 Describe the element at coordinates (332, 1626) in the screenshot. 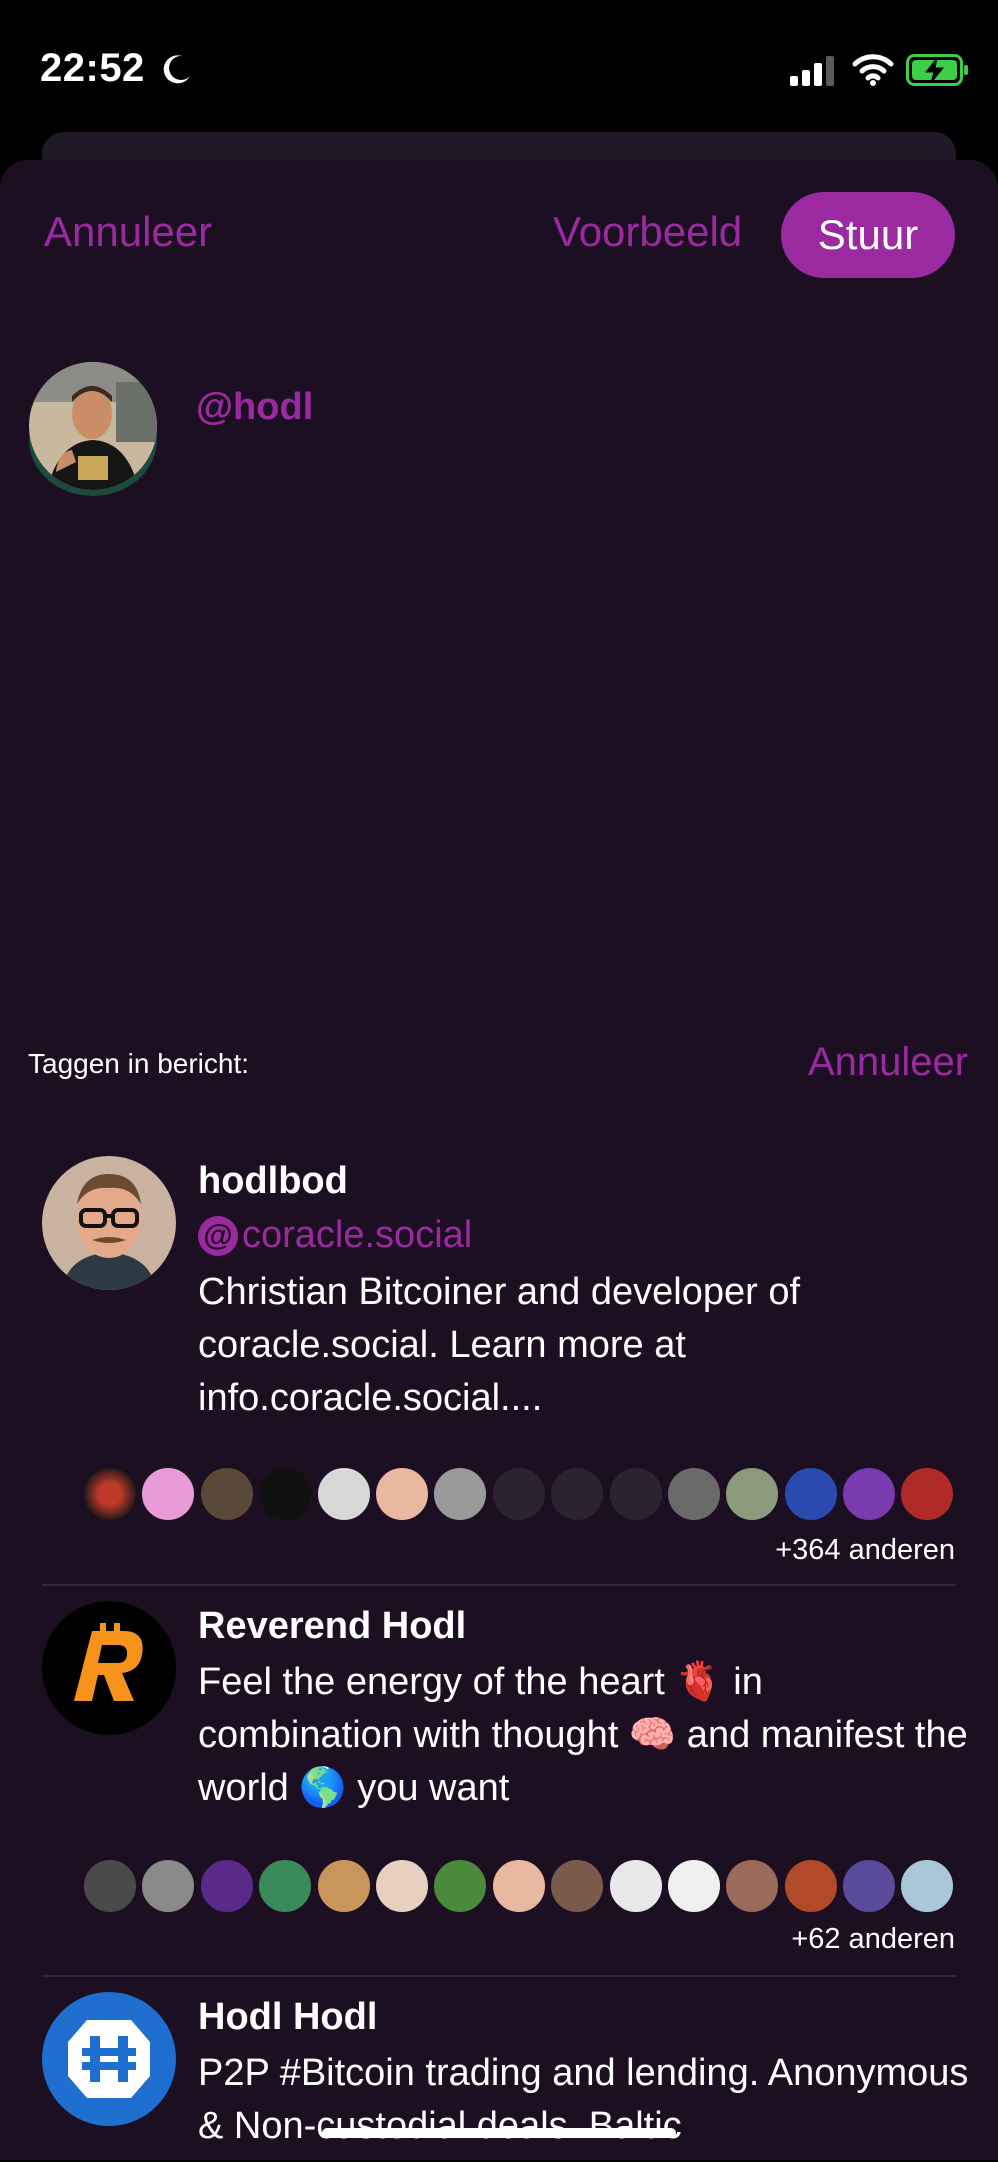

I see `person-name: Reverend Hodl` at that location.